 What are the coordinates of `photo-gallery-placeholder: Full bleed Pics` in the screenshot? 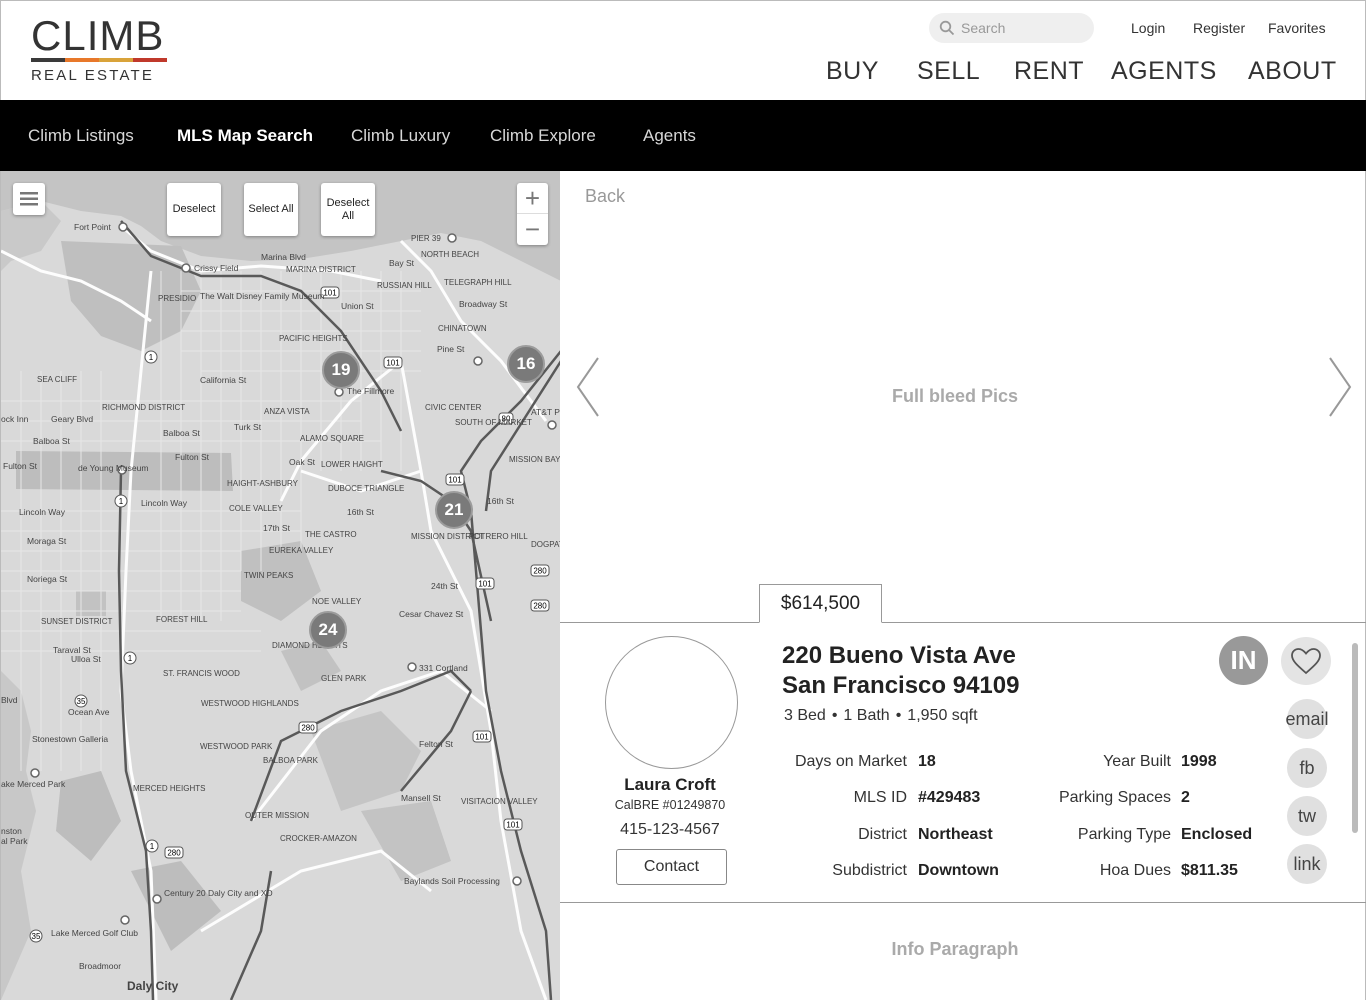 It's located at (955, 396).